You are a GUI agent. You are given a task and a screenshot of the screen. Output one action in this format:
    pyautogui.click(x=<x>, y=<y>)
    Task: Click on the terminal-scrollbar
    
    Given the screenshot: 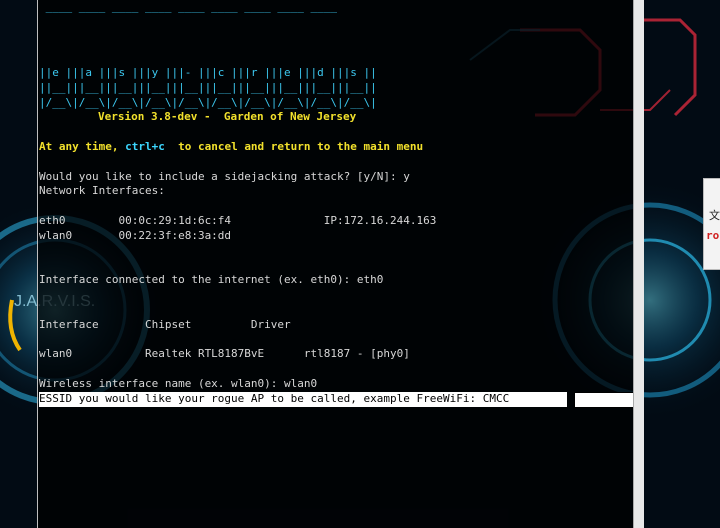 What is the action you would take?
    pyautogui.click(x=638, y=264)
    